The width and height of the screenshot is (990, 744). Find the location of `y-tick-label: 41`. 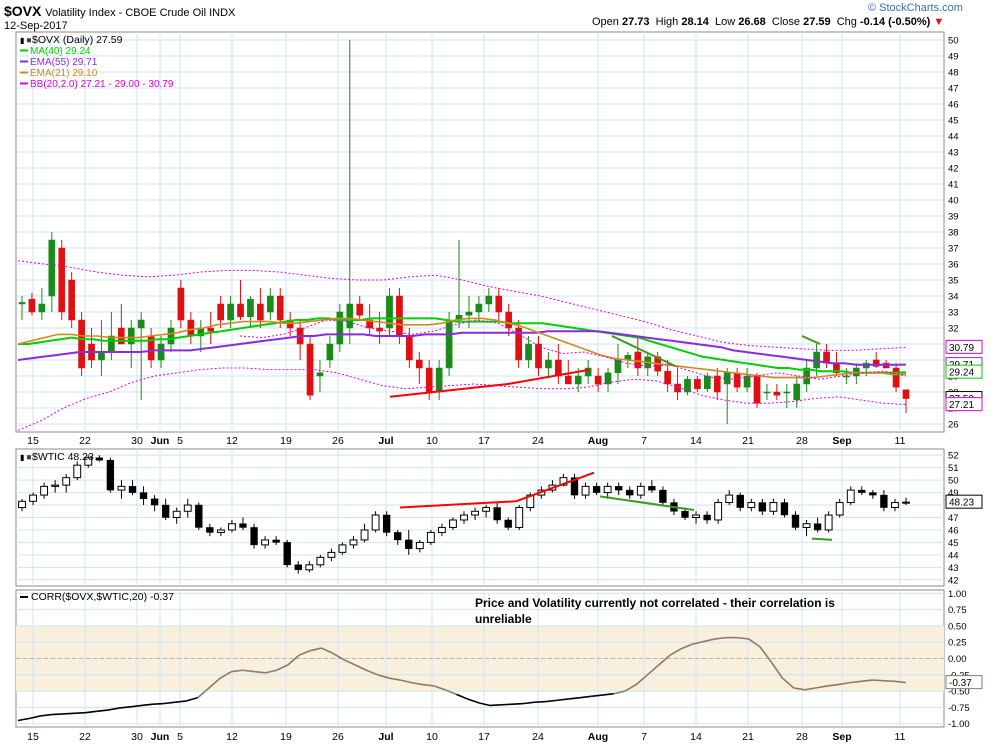

y-tick-label: 41 is located at coordinates (953, 185).